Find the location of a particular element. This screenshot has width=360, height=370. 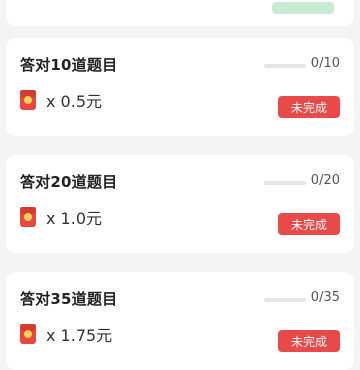

progress-count: 0/20 is located at coordinates (325, 180).